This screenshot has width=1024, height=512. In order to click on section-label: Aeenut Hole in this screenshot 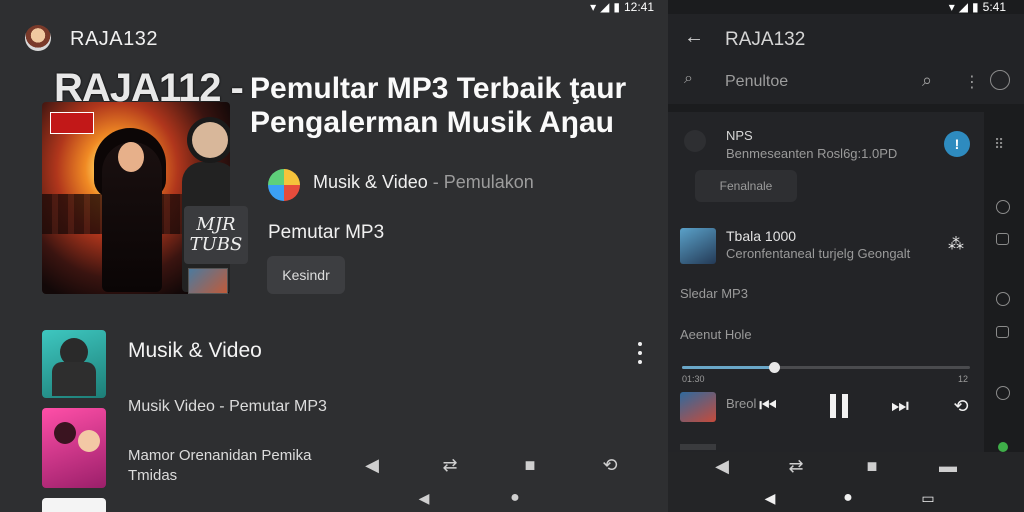, I will do `click(716, 334)`.